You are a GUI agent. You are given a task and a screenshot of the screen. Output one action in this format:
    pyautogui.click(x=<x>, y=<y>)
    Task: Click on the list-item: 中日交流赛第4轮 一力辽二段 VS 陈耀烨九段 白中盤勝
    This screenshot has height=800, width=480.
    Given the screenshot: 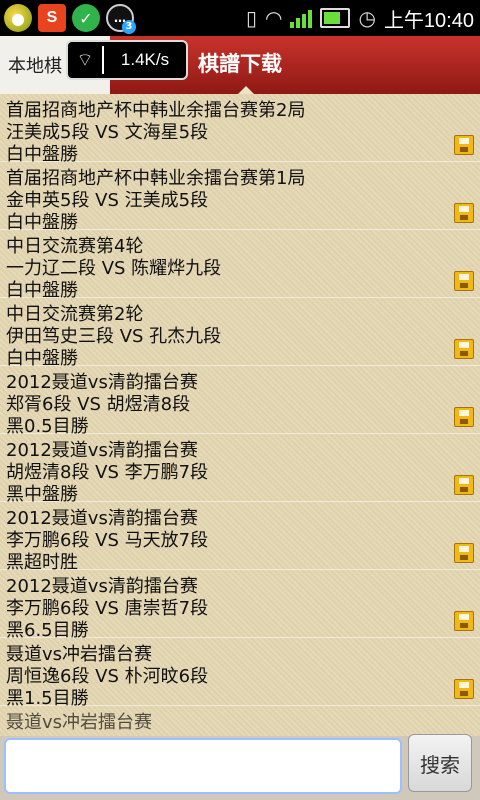 What is the action you would take?
    pyautogui.click(x=240, y=265)
    